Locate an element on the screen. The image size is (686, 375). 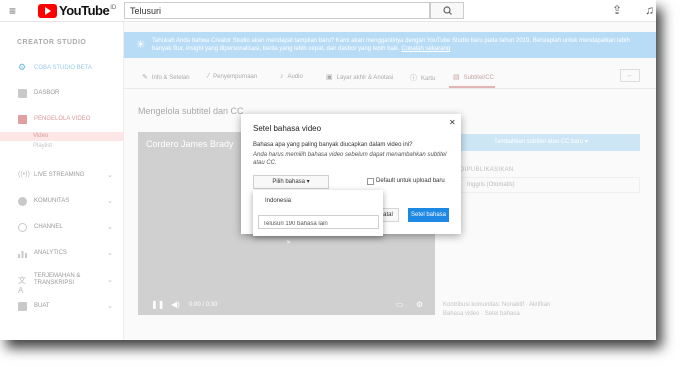
sidebar-item-label: PENGELOLA VIDEO is located at coordinates (62, 119).